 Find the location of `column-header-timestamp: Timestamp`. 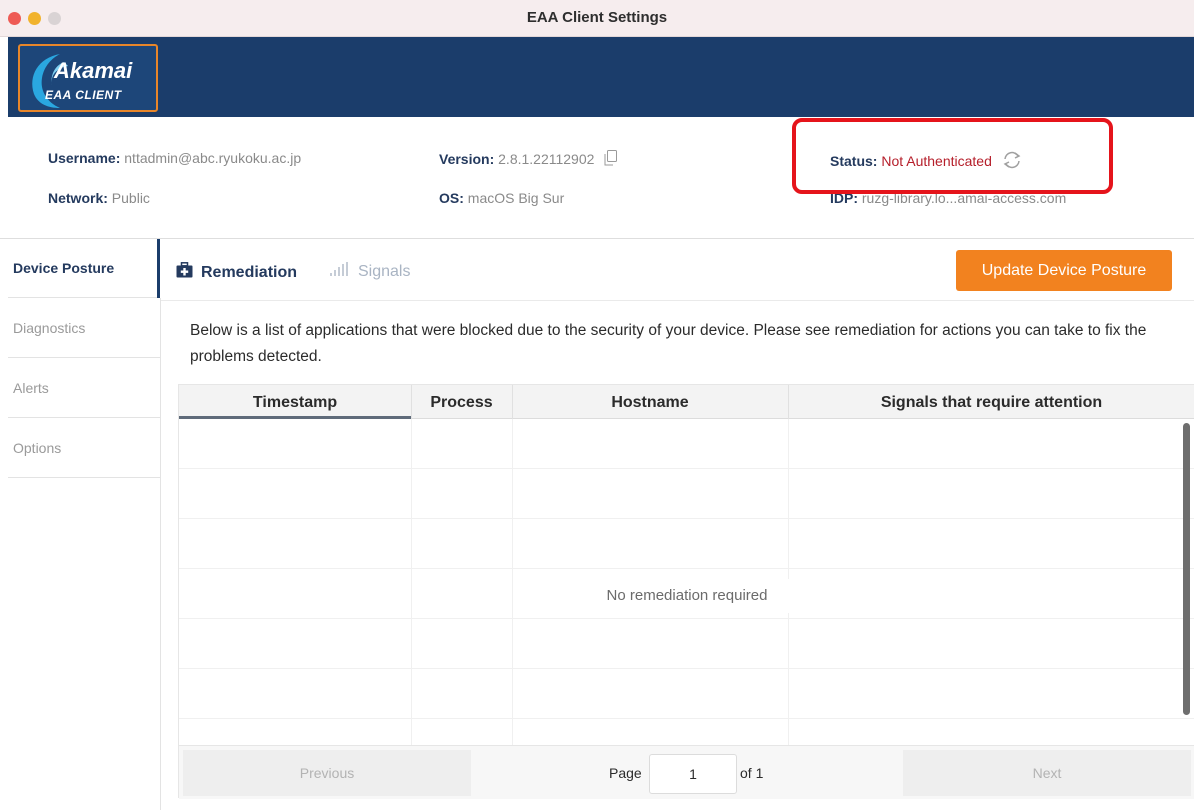

column-header-timestamp: Timestamp is located at coordinates (295, 402).